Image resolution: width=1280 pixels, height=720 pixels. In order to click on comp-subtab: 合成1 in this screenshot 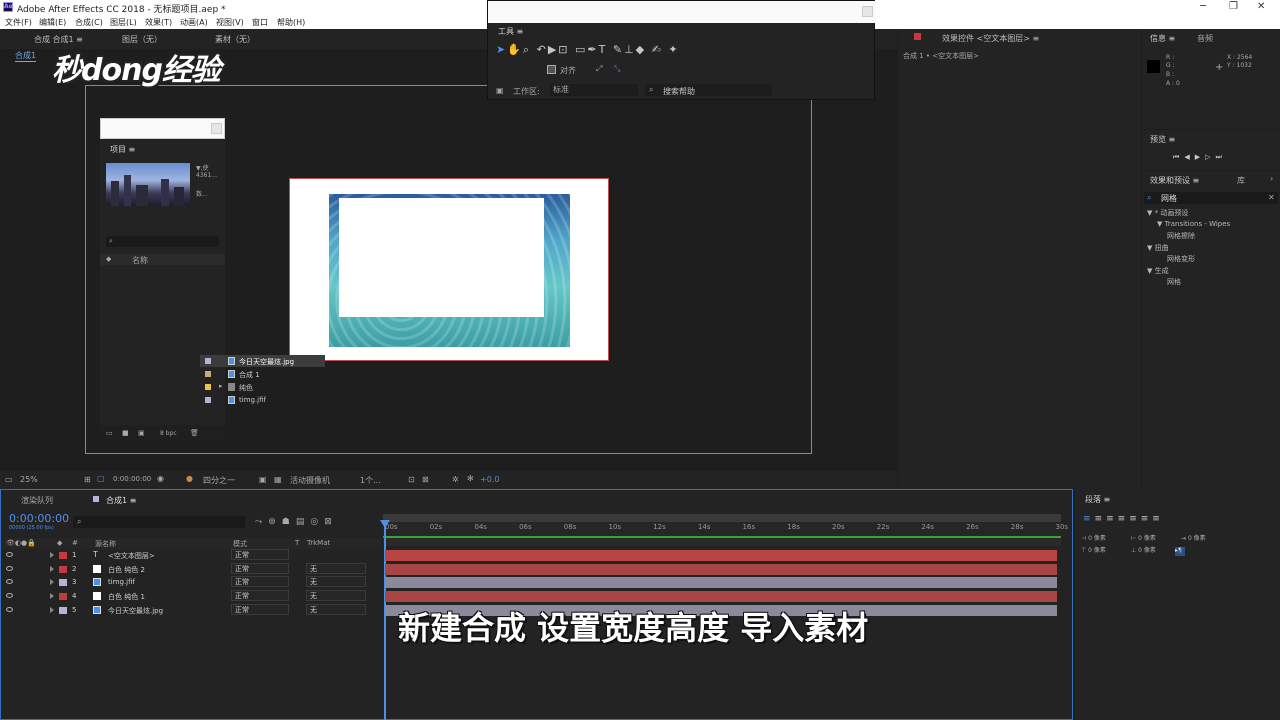, I will do `click(26, 56)`.